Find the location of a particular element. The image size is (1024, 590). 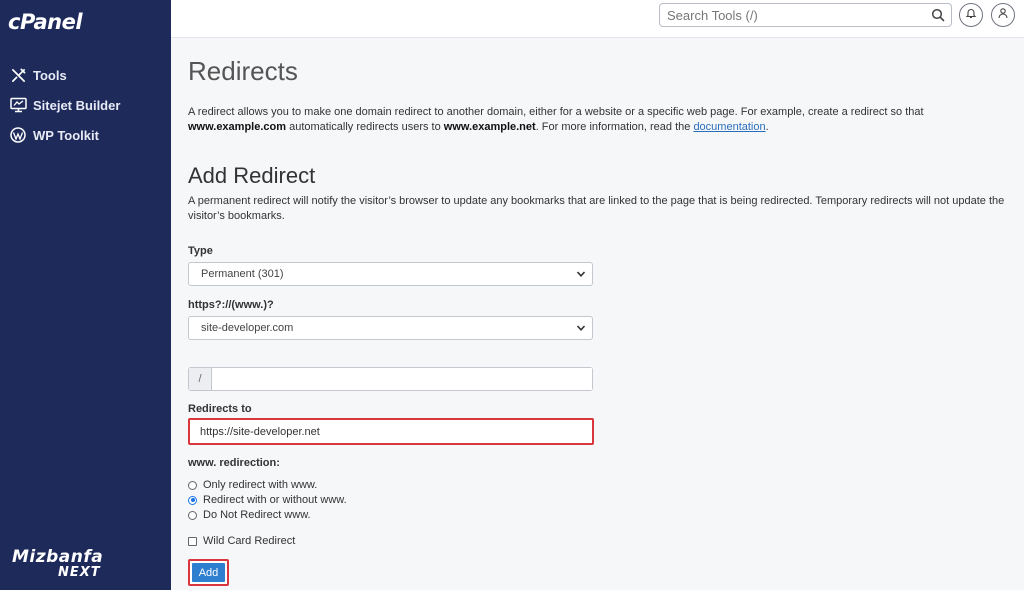

radio-only-with-www: Only redirect with www. is located at coordinates (252, 485).